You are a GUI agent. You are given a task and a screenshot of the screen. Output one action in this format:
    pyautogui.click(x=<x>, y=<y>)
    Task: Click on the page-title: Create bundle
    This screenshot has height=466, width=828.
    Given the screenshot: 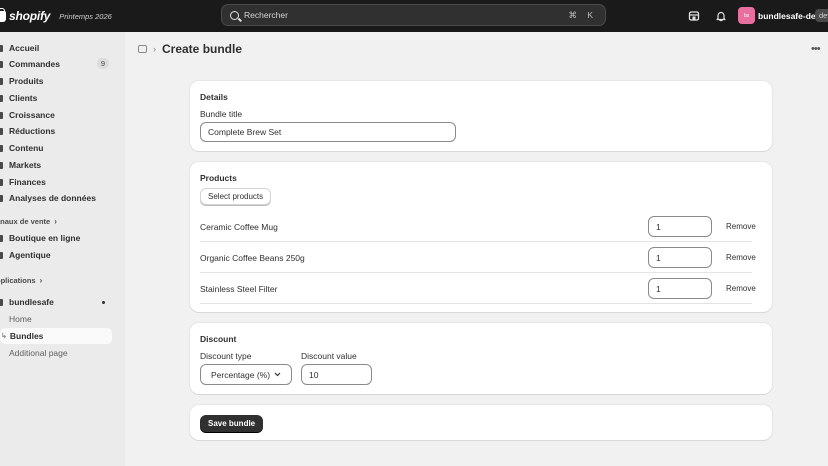 What is the action you would take?
    pyautogui.click(x=202, y=49)
    